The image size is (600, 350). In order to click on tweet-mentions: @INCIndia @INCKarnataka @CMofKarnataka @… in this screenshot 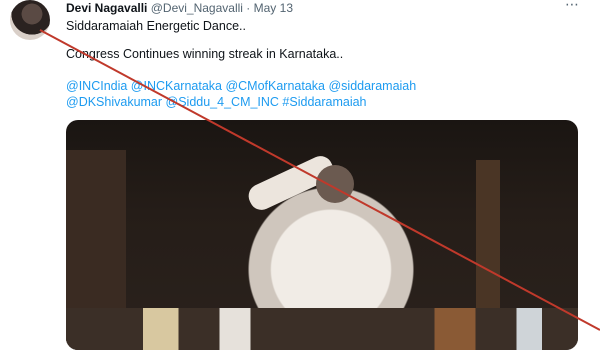, I will do `click(241, 94)`.